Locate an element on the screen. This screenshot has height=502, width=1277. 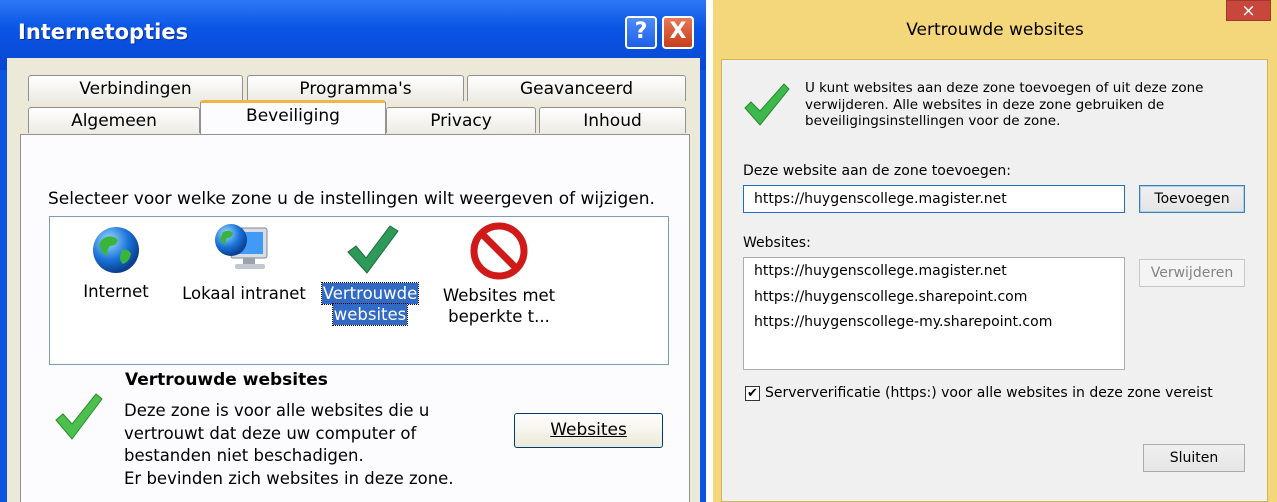
zone-trusted-sites: Vertrouwde websites is located at coordinates (370, 274).